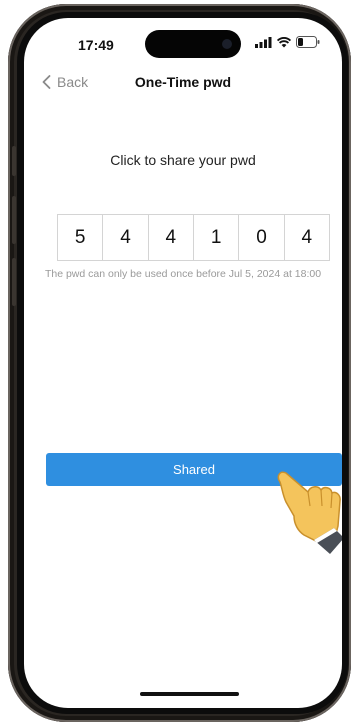 The height and width of the screenshot is (726, 351). Describe the element at coordinates (215, 237) in the screenshot. I see `code-digit: 1` at that location.